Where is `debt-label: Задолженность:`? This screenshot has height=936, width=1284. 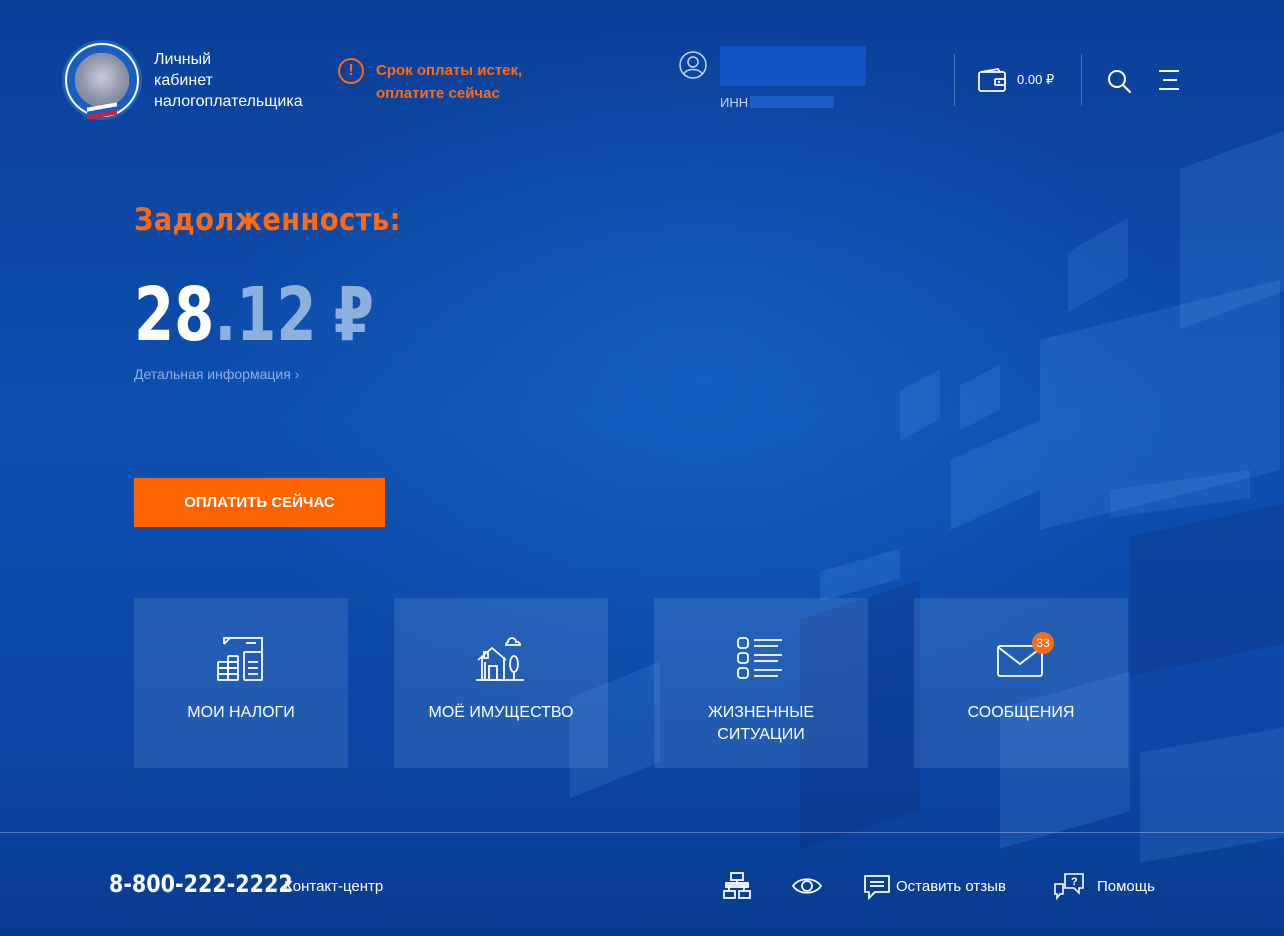 debt-label: Задолженность: is located at coordinates (267, 220).